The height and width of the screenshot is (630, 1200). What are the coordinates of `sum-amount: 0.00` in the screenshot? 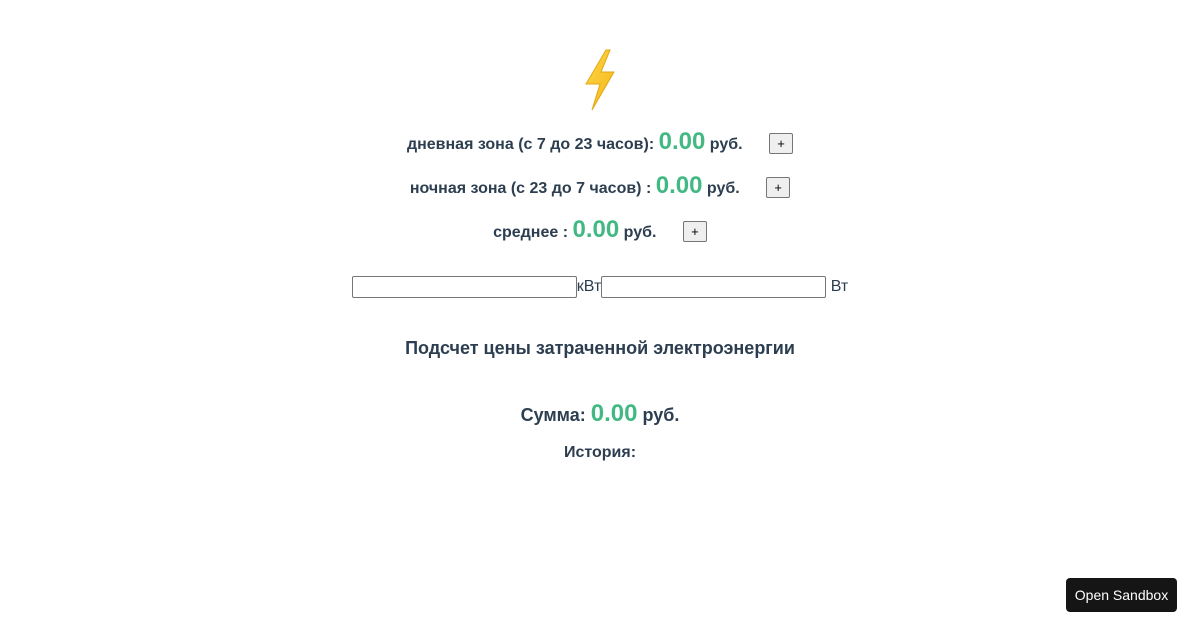 It's located at (614, 413).